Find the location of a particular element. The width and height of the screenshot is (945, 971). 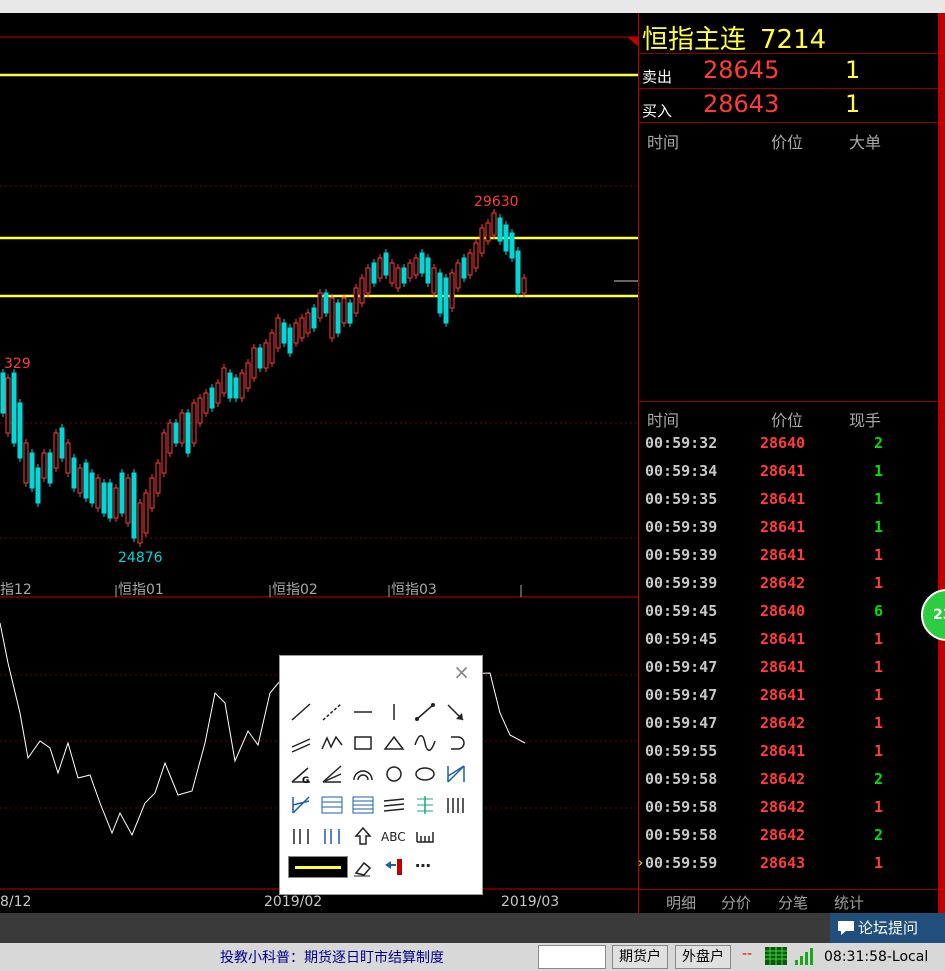

tick-row: 00:59:59 28643 1 is located at coordinates (788, 863).